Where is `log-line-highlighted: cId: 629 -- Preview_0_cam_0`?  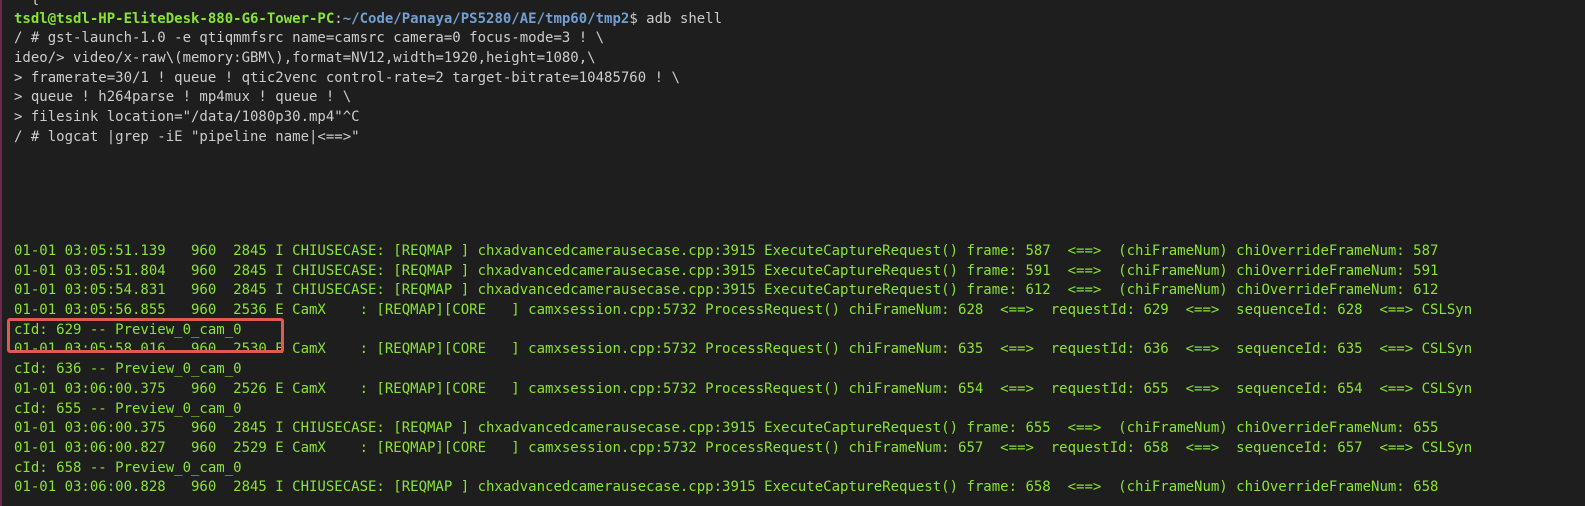 log-line-highlighted: cId: 629 -- Preview_0_cam_0 is located at coordinates (128, 329).